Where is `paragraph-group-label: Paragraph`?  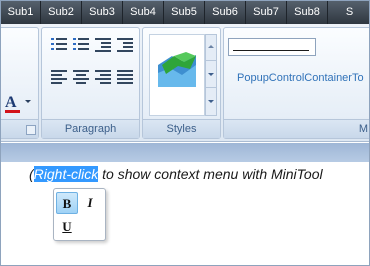 paragraph-group-label: Paragraph is located at coordinates (90, 128).